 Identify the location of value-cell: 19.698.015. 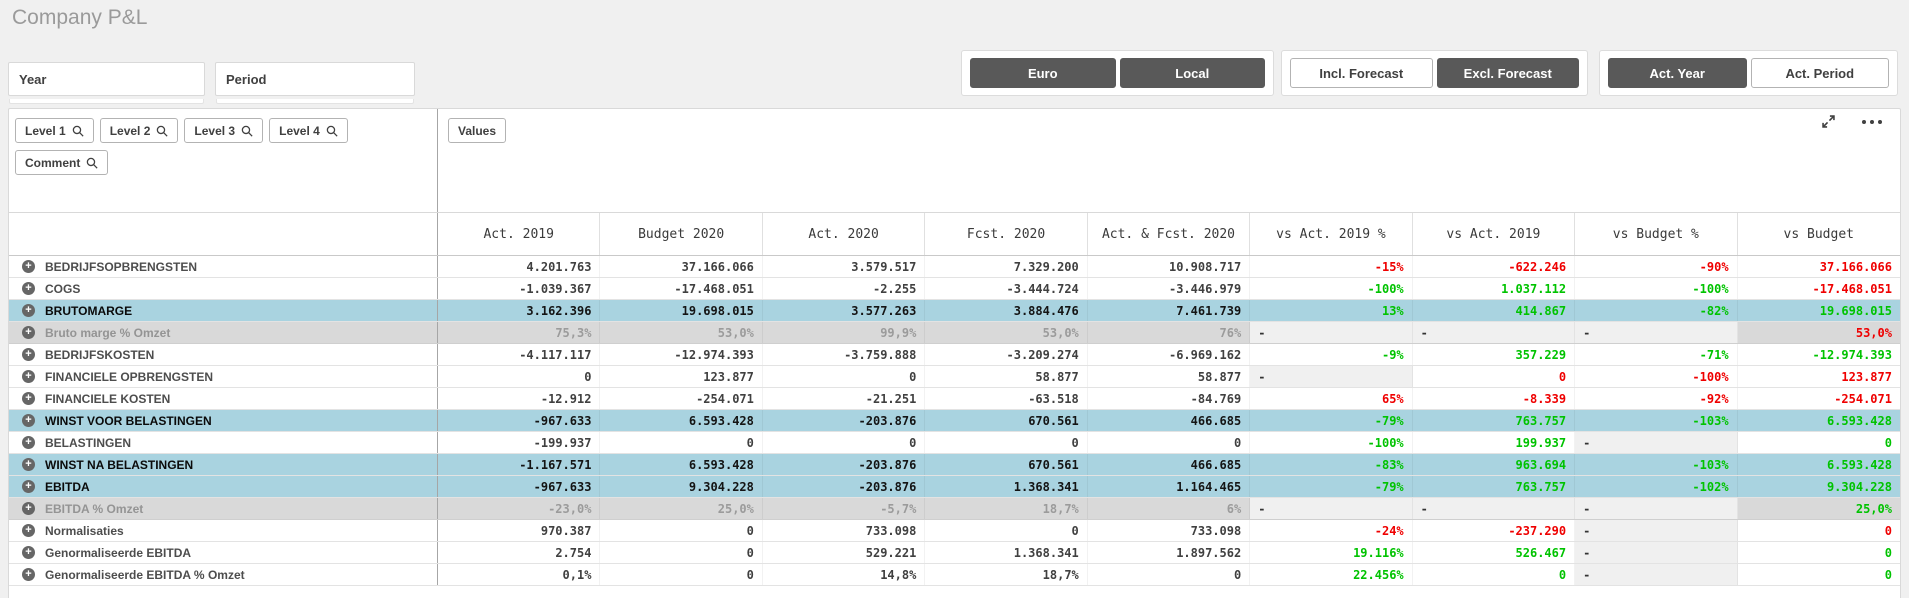
(1855, 310).